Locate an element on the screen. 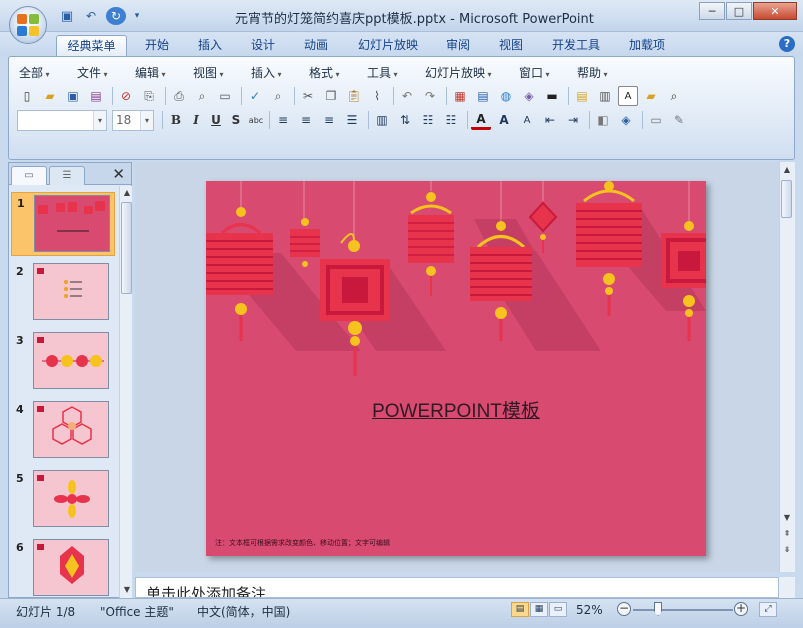  tab-animation: 动画 is located at coordinates (316, 45).